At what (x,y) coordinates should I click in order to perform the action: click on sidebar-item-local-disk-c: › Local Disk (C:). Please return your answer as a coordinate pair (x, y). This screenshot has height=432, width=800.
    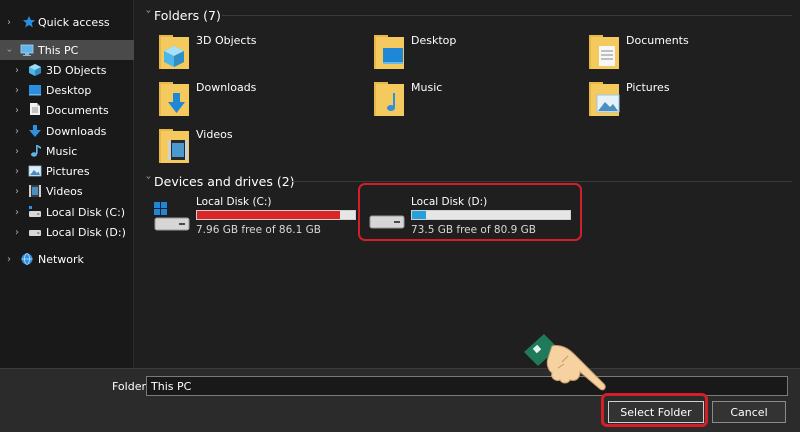
    Looking at the image, I should click on (67, 212).